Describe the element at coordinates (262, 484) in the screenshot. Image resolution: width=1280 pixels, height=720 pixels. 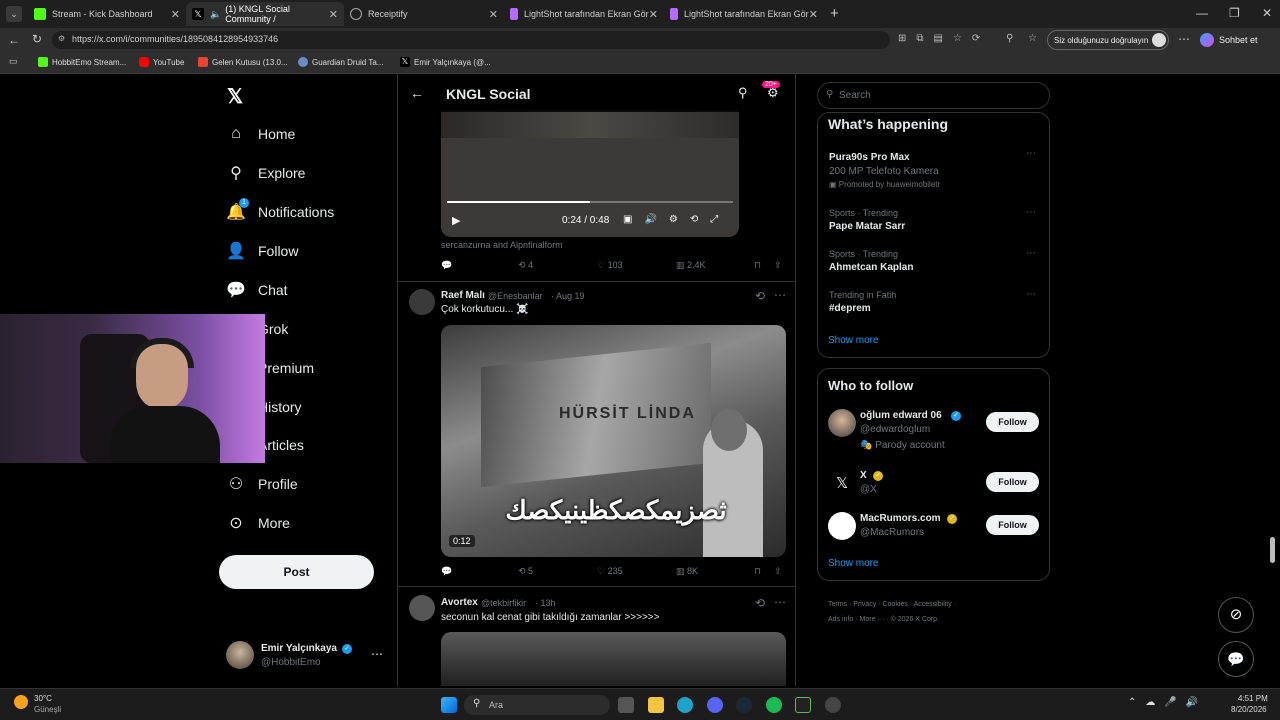
I see `nav-profile: ⚇ Profile` at that location.